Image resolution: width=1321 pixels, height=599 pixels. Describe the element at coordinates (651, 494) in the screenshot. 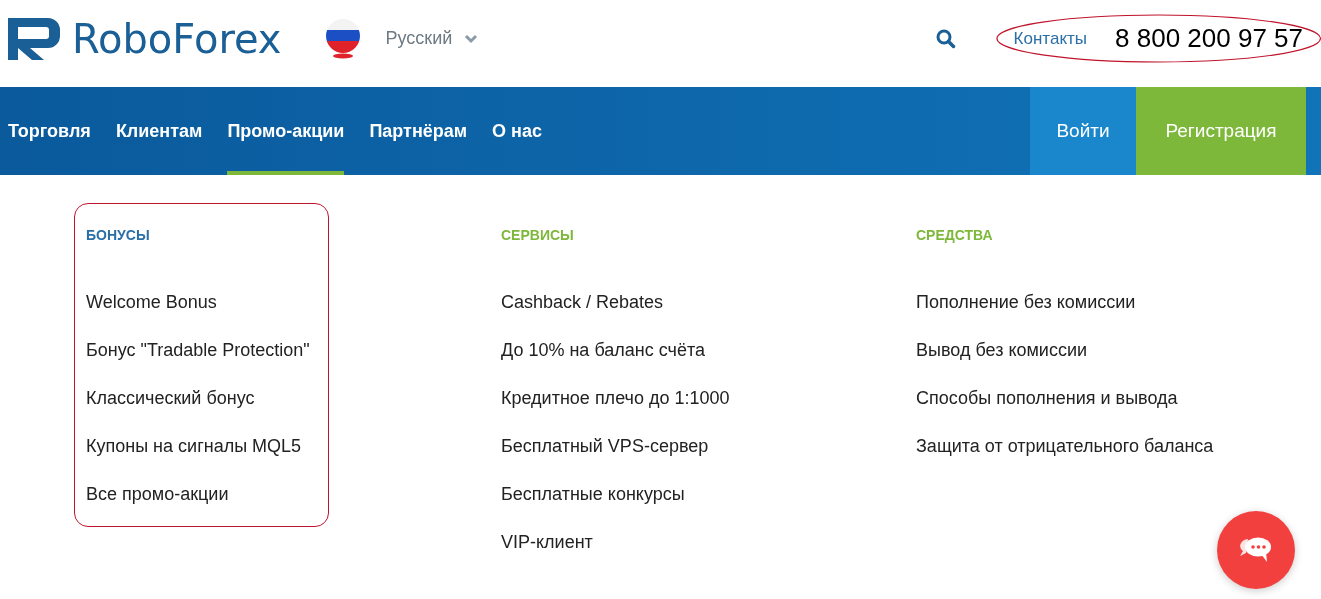

I see `menu-link: Бесплатные конкурсы` at that location.